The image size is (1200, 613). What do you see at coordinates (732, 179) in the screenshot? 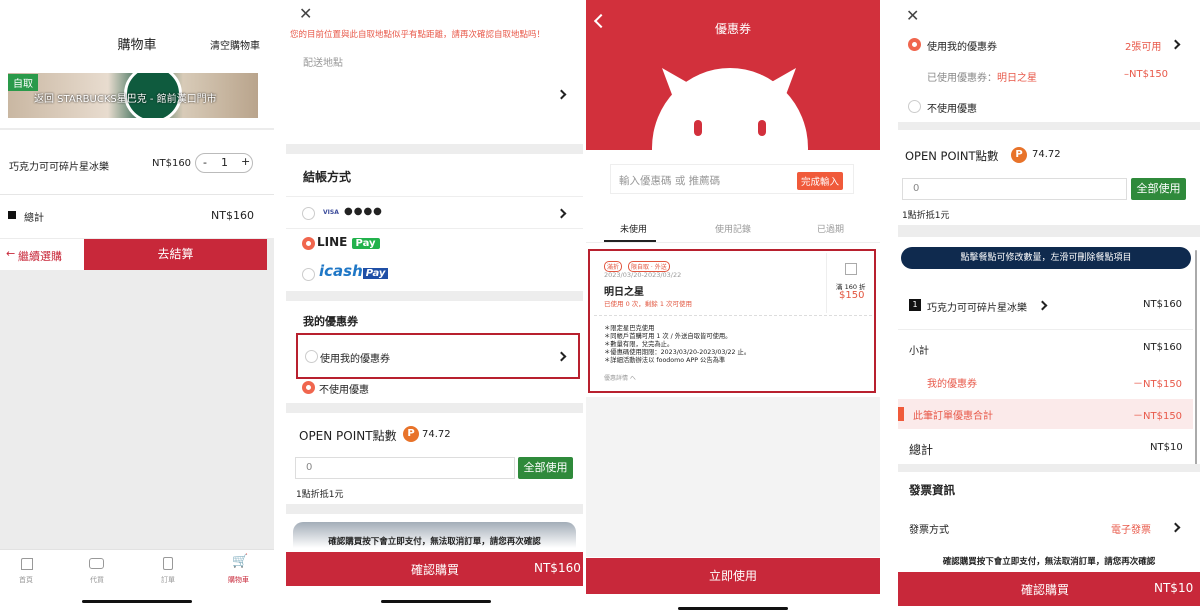
I see `coupon-code-field: 輸入優惠碼 或 推薦碼 完成輸入` at bounding box center [732, 179].